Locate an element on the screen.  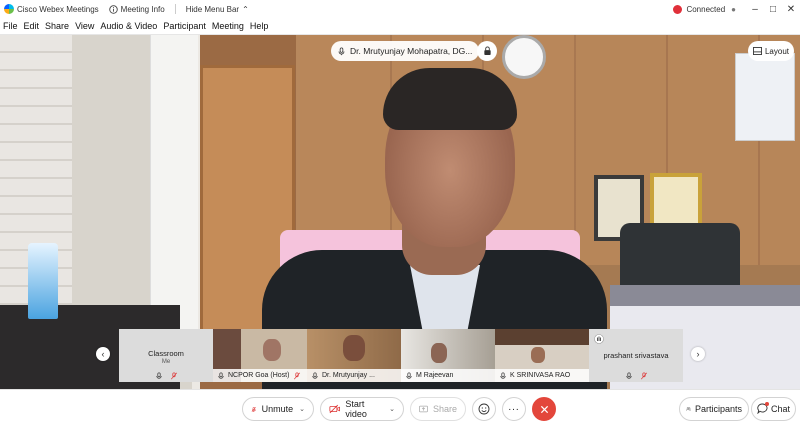
chevron-up-icon: ⌃ is located at coordinates (245, 9).